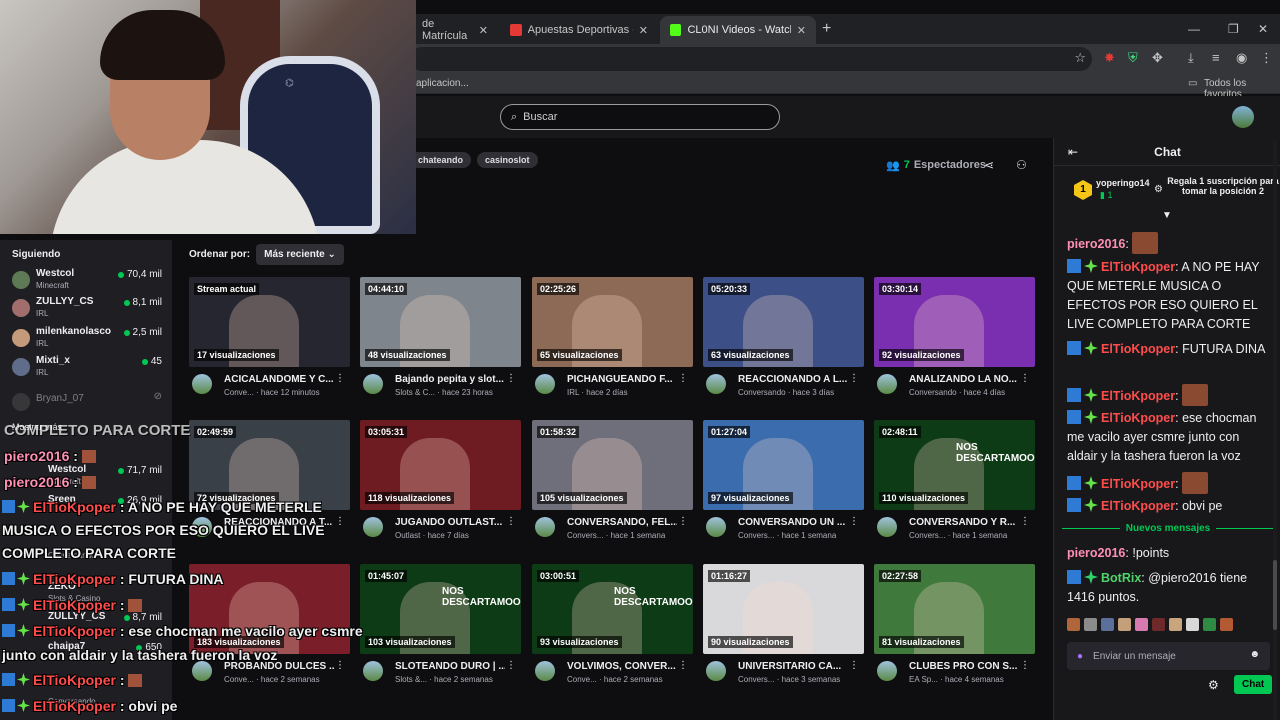 This screenshot has width=1280, height=720. I want to click on minimize-icon: —, so click(1194, 29).